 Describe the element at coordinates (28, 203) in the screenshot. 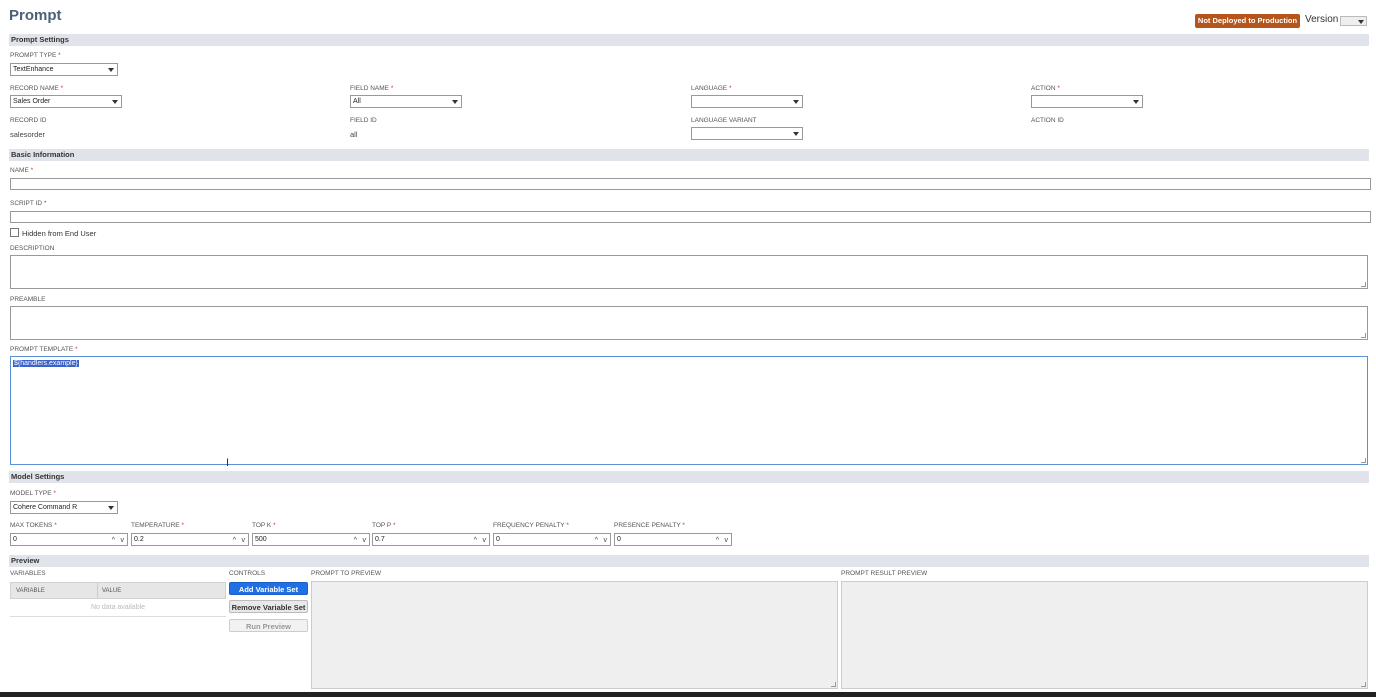

I see `script-id-label: SCRIPT ID *` at that location.